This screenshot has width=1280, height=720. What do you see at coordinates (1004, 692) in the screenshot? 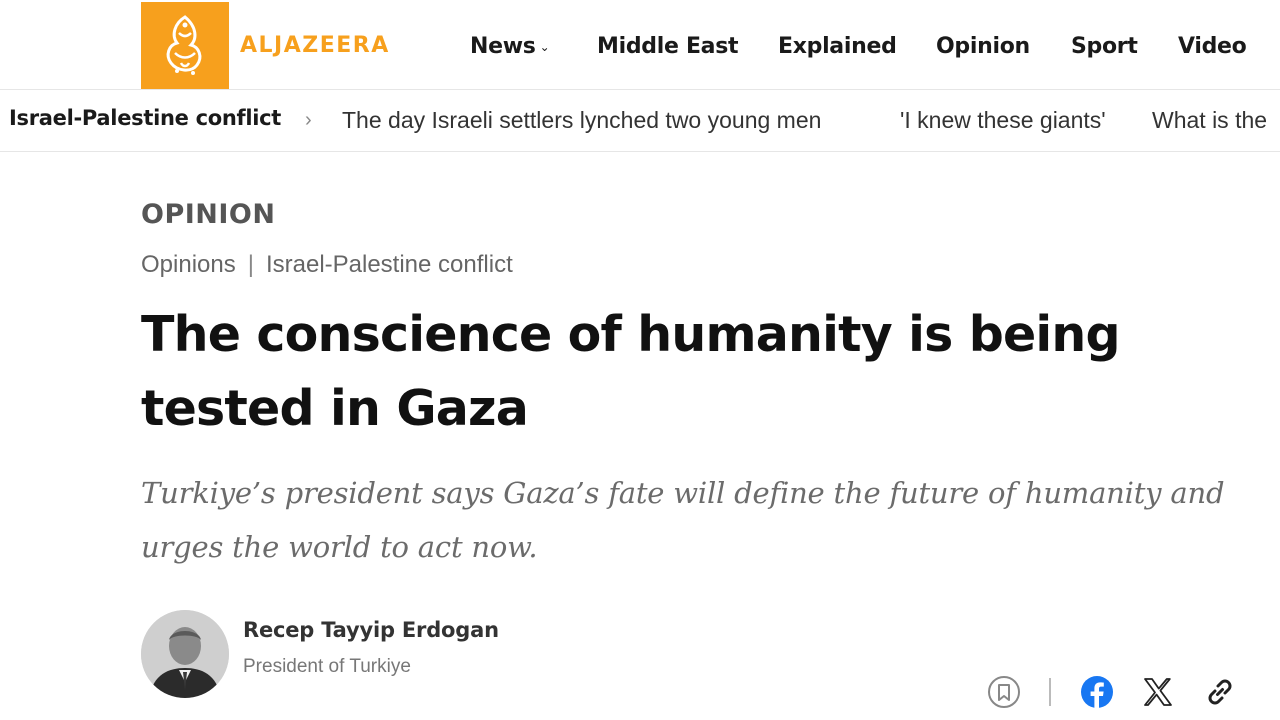
I see `save-icon` at bounding box center [1004, 692].